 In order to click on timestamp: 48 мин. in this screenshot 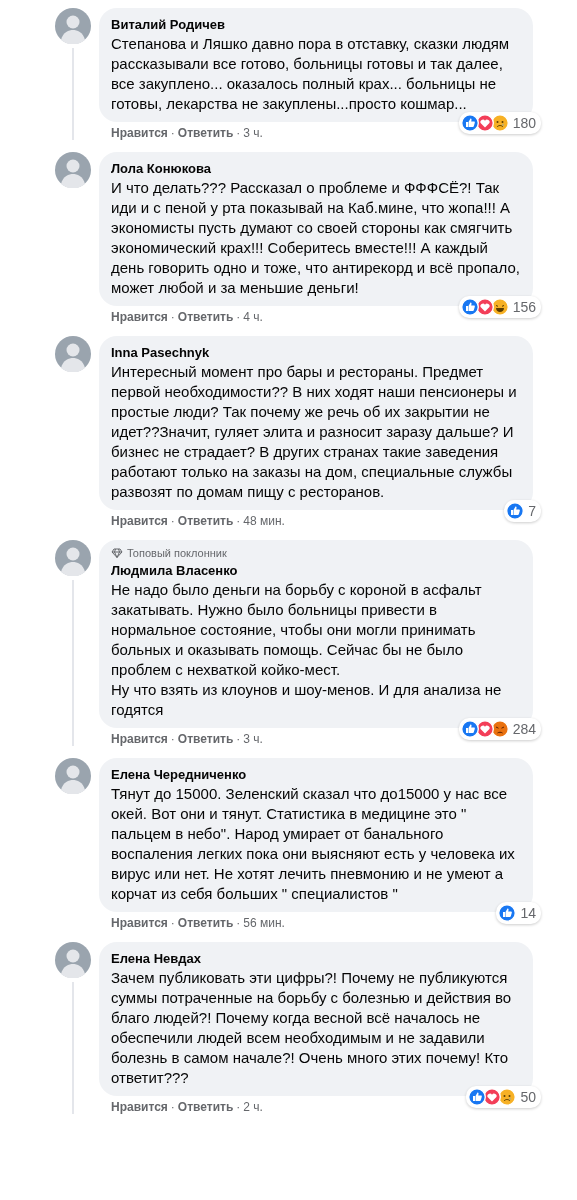, I will do `click(264, 521)`.